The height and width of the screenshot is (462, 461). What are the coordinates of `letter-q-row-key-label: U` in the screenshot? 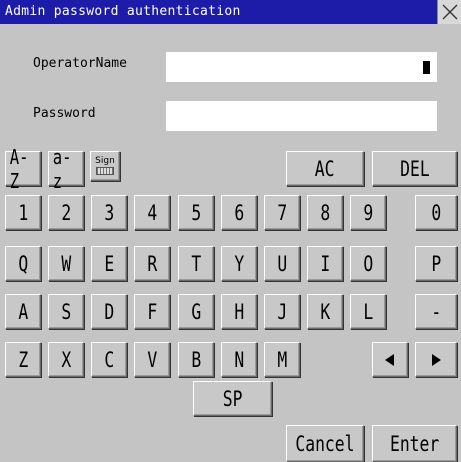 It's located at (282, 263).